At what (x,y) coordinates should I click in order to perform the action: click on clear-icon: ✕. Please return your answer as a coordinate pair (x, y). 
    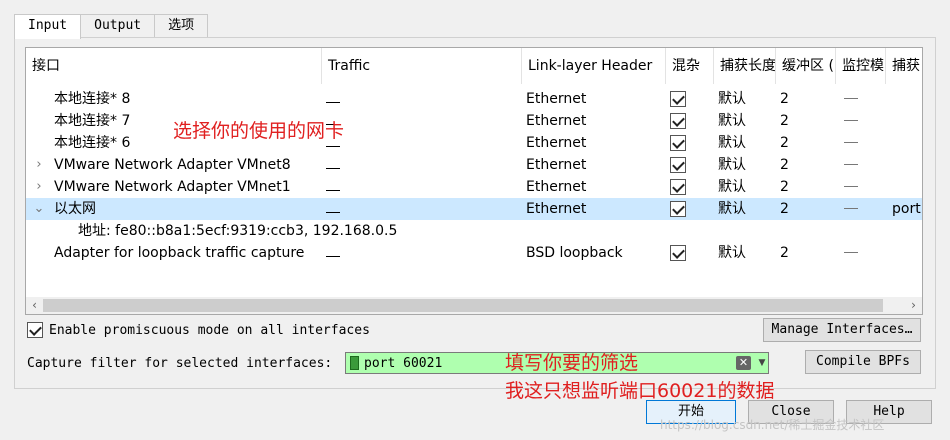
    Looking at the image, I should click on (743, 363).